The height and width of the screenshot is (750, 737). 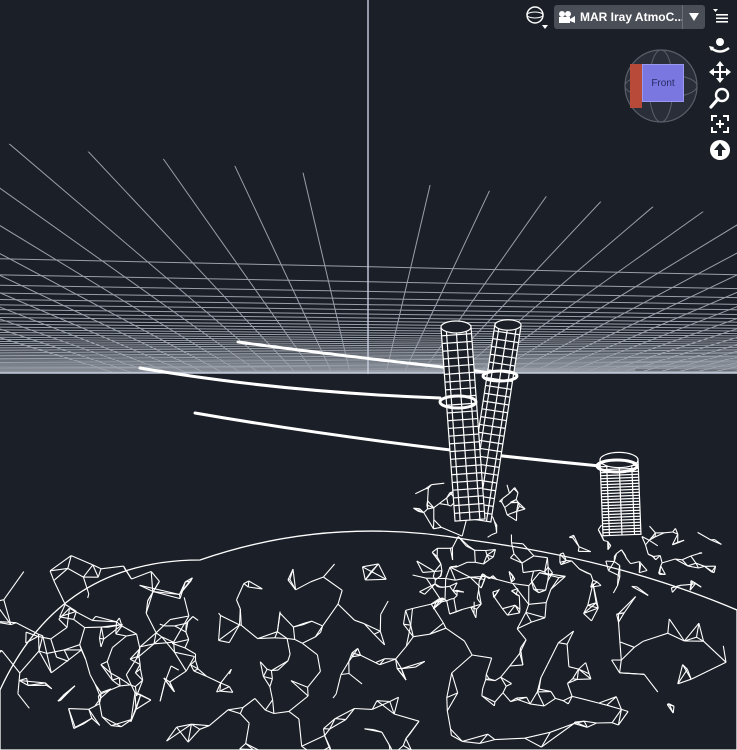 I want to click on move-arrows-icon, so click(x=720, y=72).